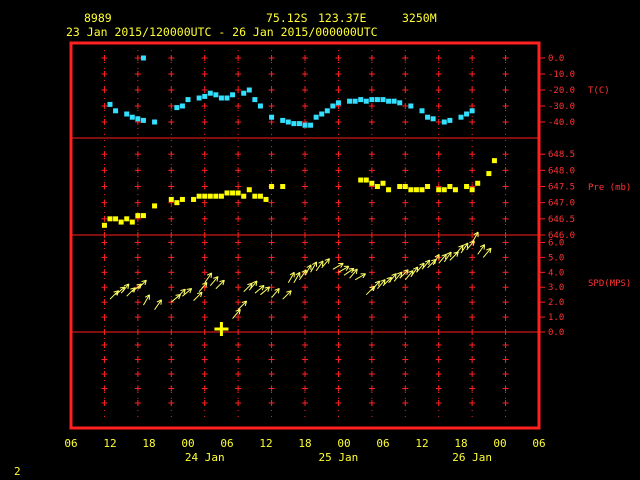 The width and height of the screenshot is (640, 480). Describe the element at coordinates (299, 193) in the screenshot. I see `pressure-series` at that location.